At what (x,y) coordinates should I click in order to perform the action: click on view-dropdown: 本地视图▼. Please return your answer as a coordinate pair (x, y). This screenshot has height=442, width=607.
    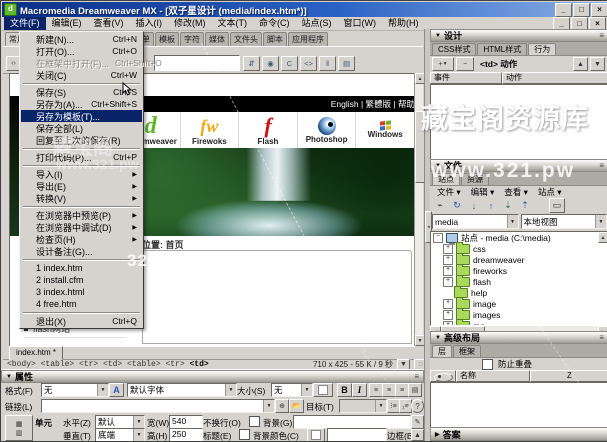
    Looking at the image, I should click on (564, 221).